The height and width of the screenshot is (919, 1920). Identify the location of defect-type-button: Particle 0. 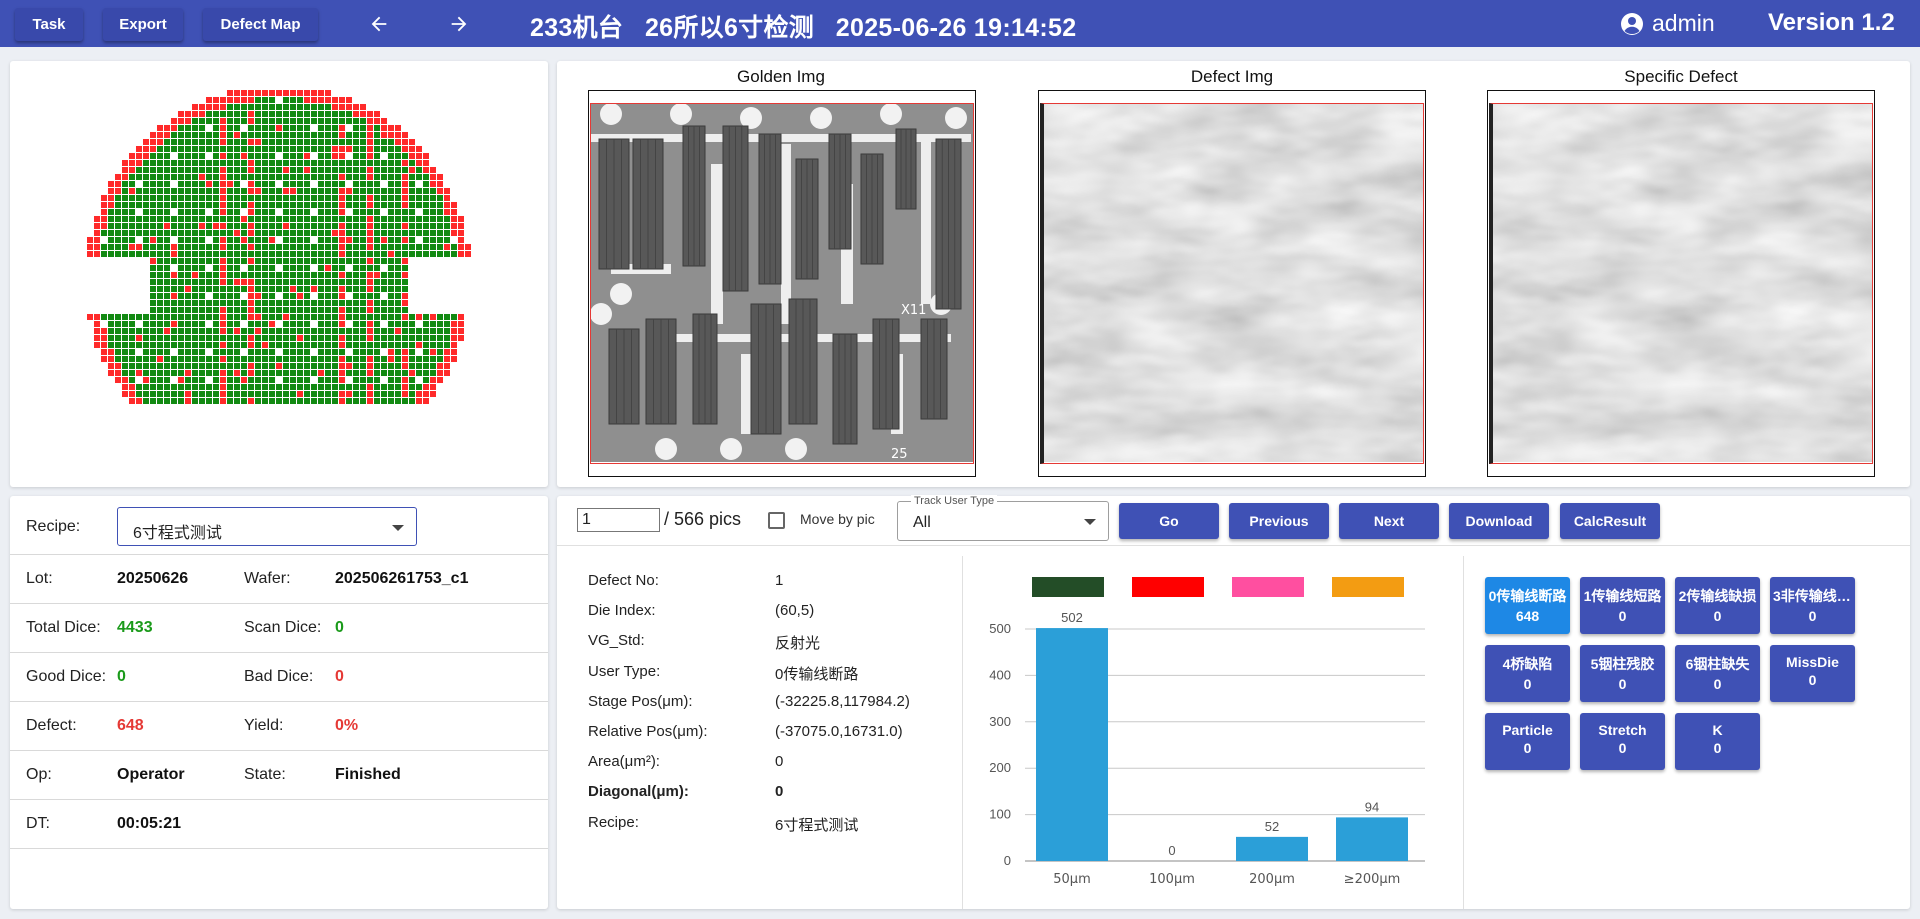
(1527, 741).